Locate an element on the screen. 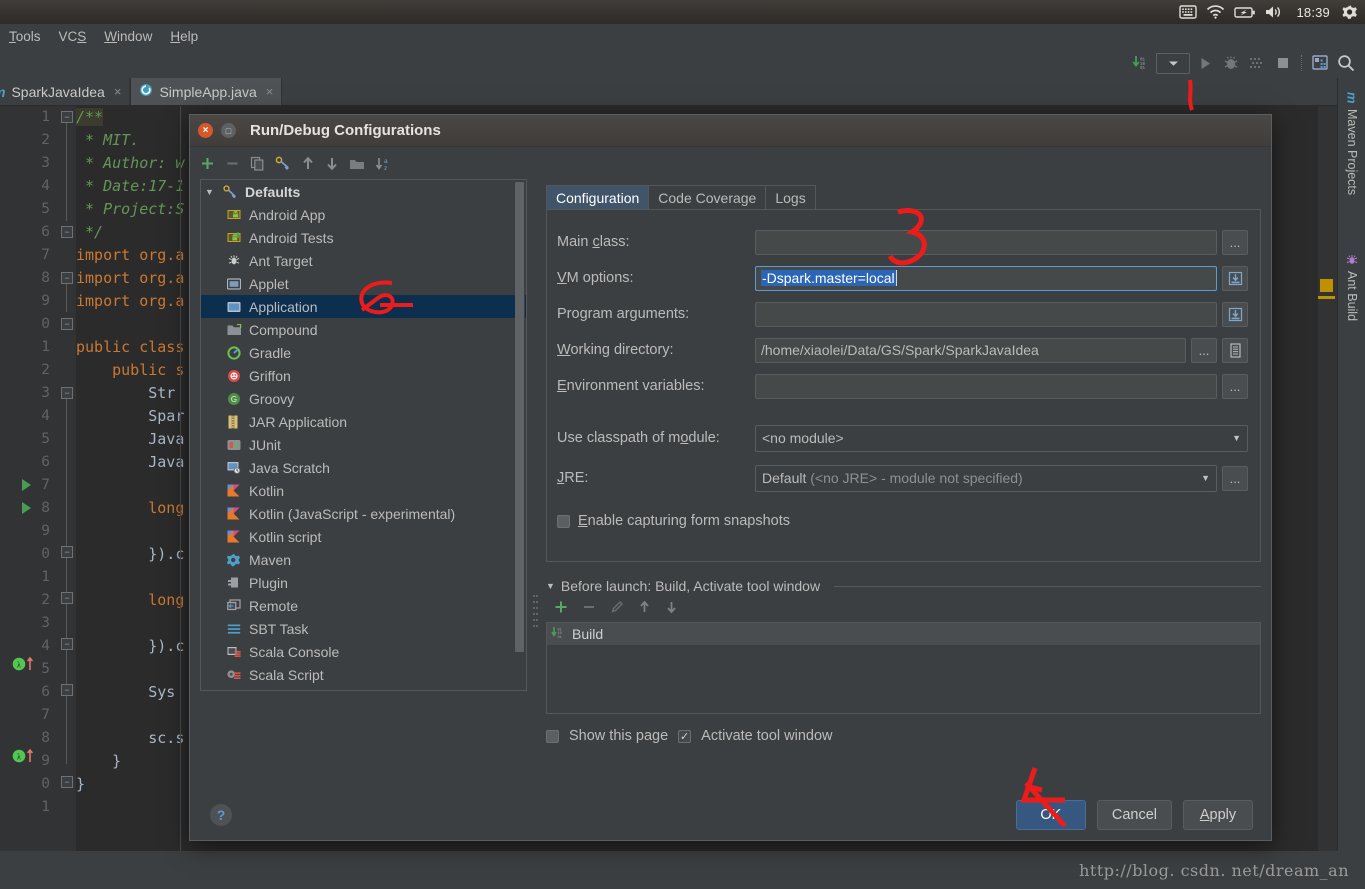 The image size is (1365, 889). tab-simpleapp-java: SimpleApp.java × is located at coordinates (206, 91).